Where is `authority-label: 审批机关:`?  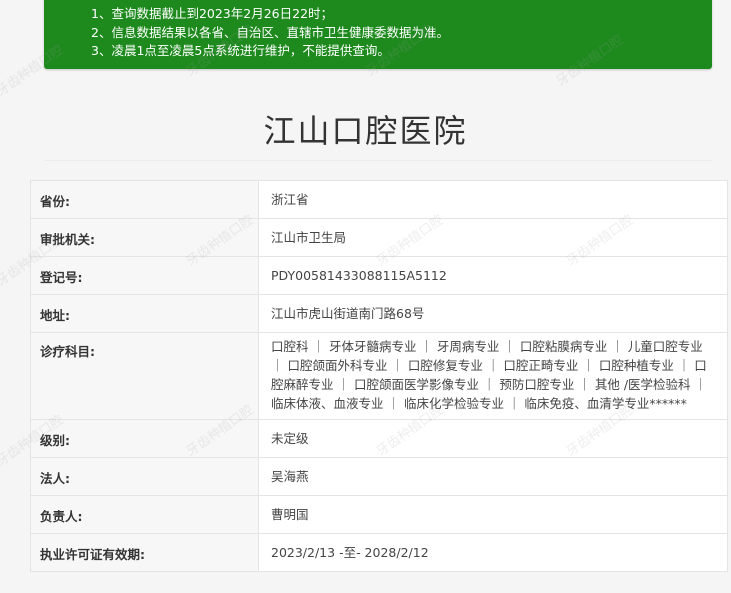
authority-label: 审批机关: is located at coordinates (67, 239).